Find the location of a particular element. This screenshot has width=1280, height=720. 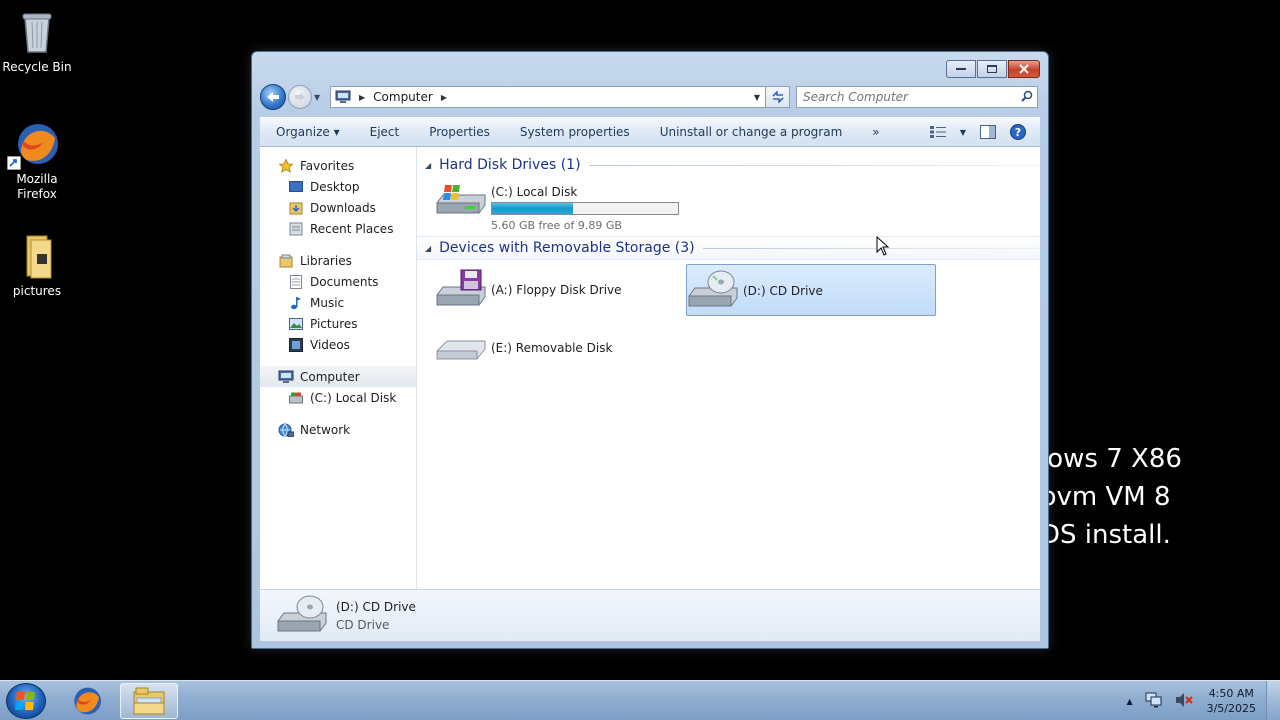

downloads-folder-icon is located at coordinates (296, 208).